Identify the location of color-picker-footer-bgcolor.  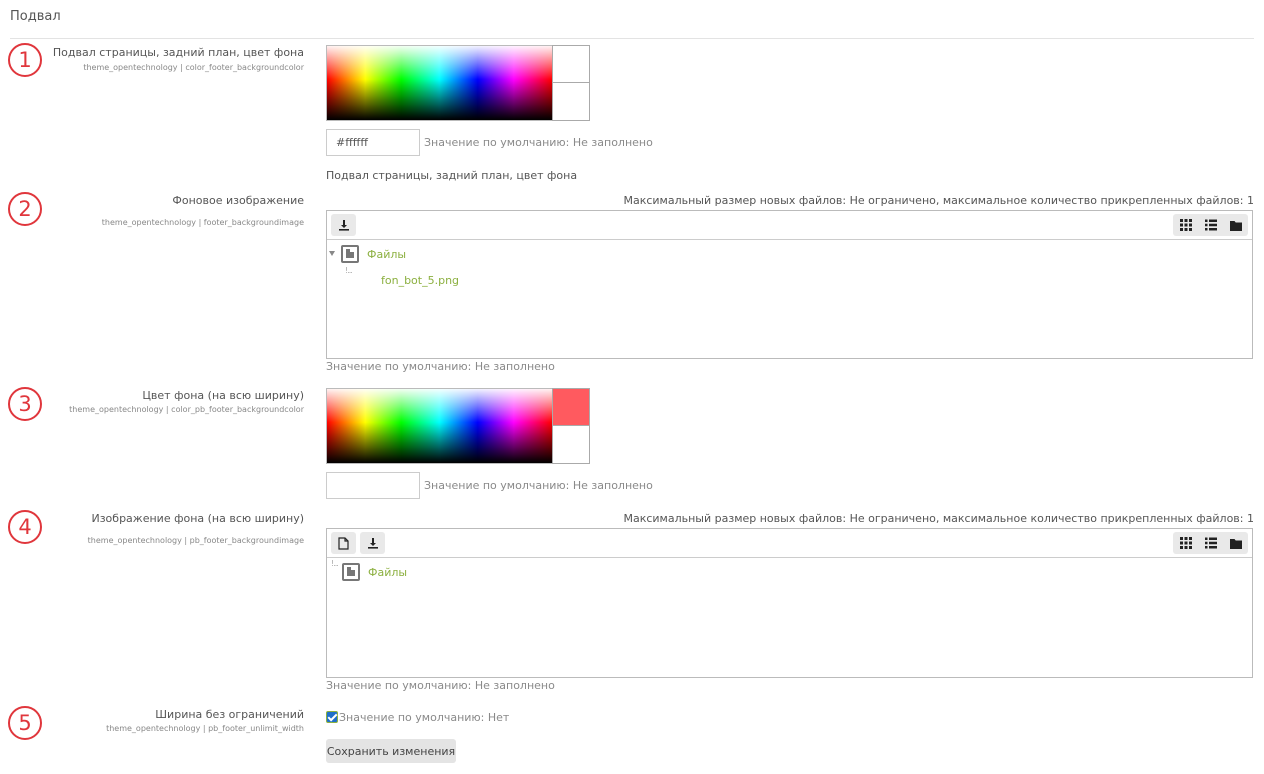
(458, 83).